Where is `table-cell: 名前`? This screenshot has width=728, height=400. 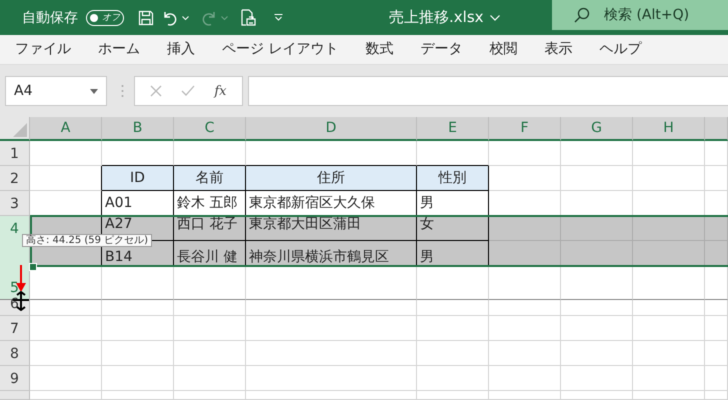
table-cell: 名前 is located at coordinates (210, 178).